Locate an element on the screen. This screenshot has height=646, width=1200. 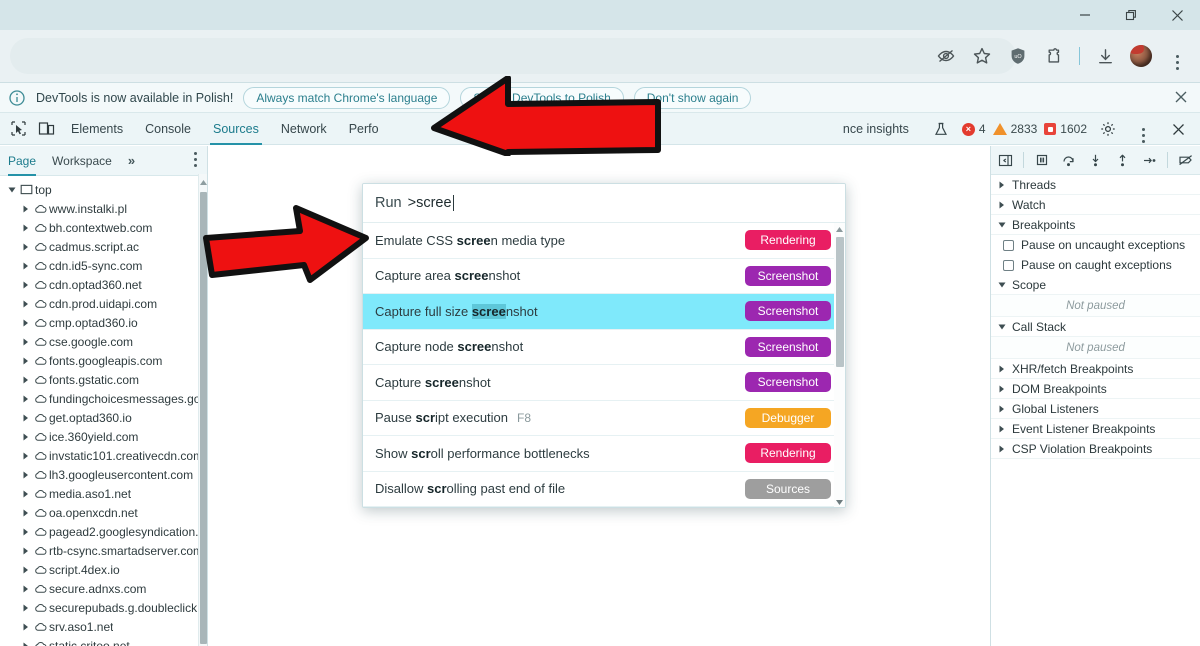
command-palette-item: Pause script execution F8 Debugger is located at coordinates (604, 418).